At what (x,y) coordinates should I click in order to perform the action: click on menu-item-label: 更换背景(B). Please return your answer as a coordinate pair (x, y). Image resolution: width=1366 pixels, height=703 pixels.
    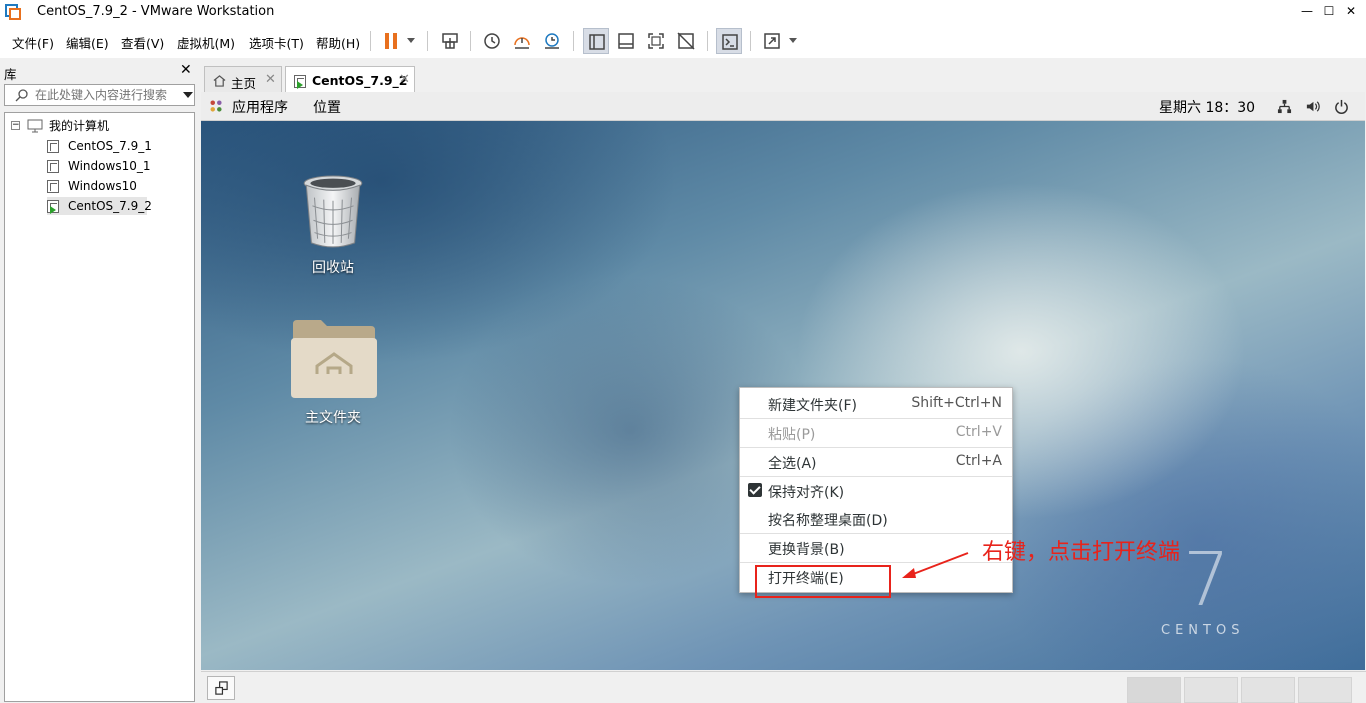
    Looking at the image, I should click on (806, 550).